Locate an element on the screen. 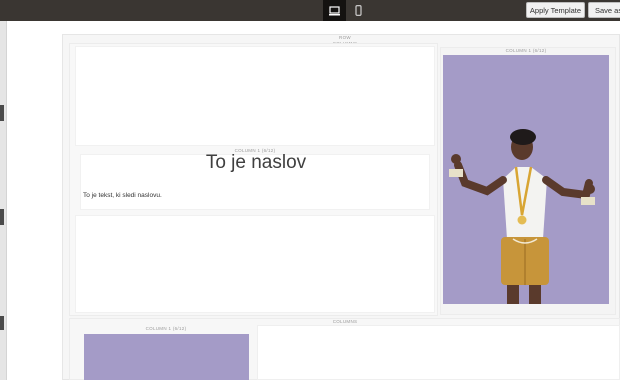 This screenshot has width=620, height=380. column-caption-bottom: COLUMN 1 (6/12) is located at coordinates (166, 328).